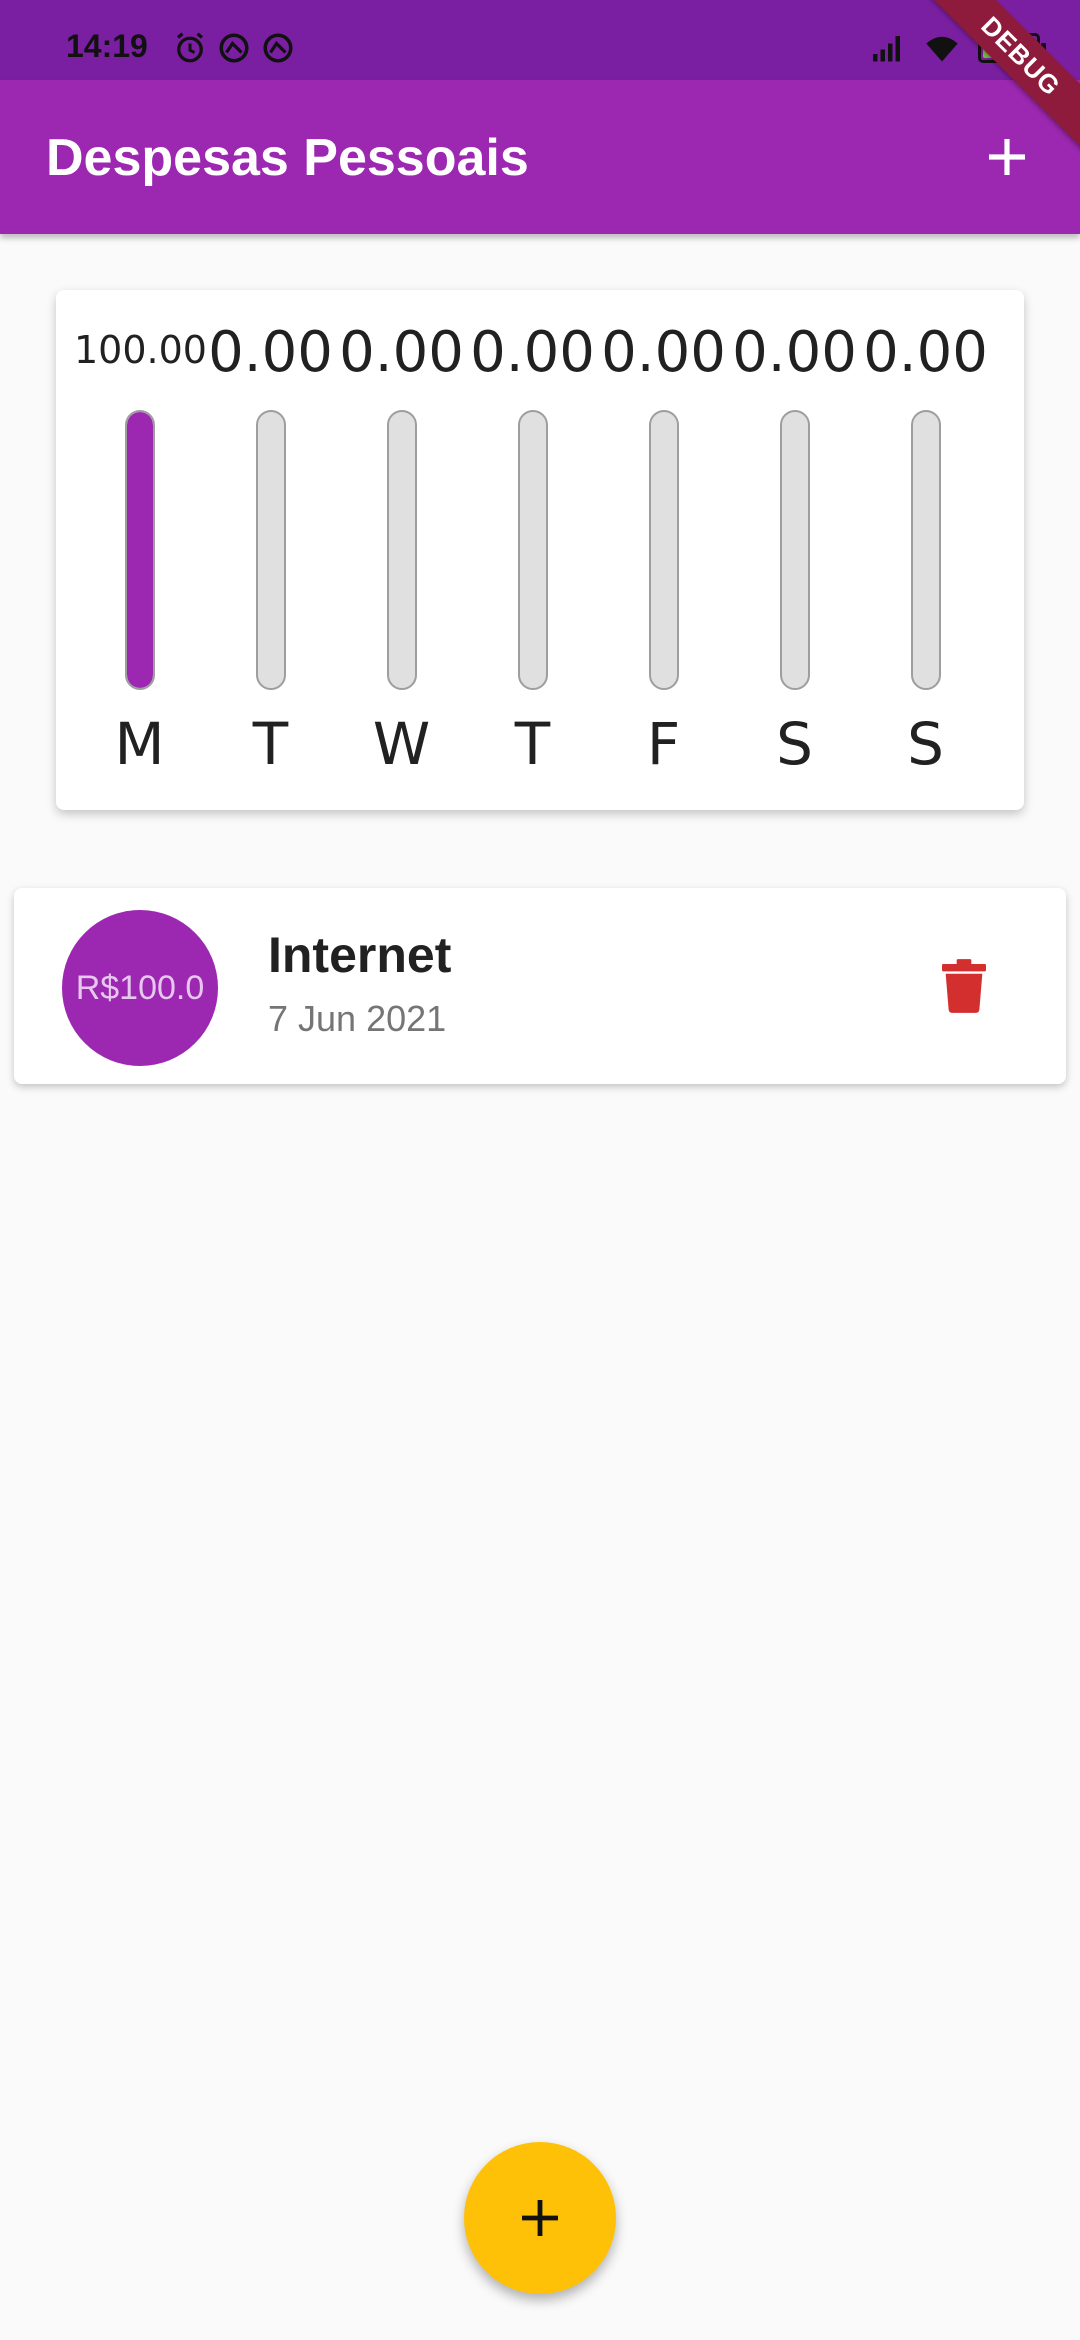 This screenshot has height=2340, width=1080. I want to click on add-transaction-button, so click(1007, 157).